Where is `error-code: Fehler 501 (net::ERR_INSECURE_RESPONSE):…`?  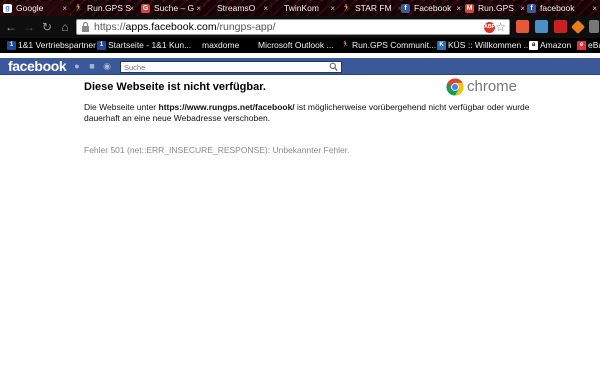
error-code: Fehler 501 (net::ERR_INSECURE_RESPONSE):… is located at coordinates (217, 150).